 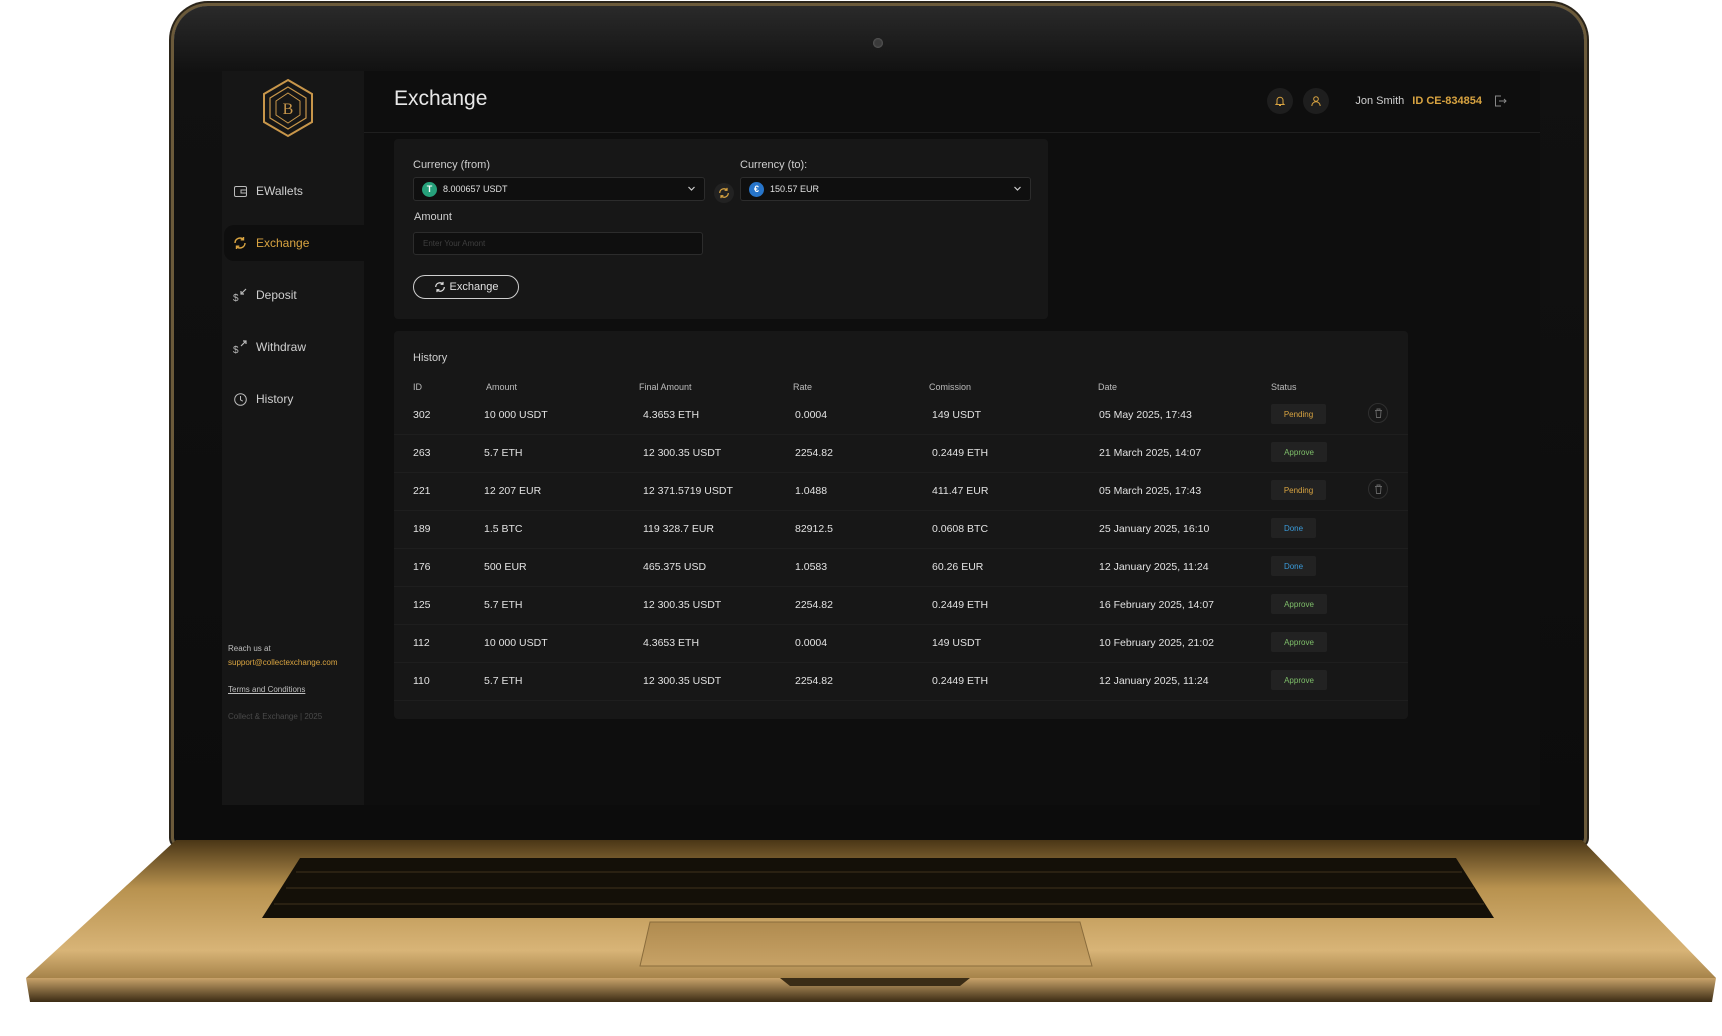 What do you see at coordinates (240, 191) in the screenshot?
I see `wallet-icon` at bounding box center [240, 191].